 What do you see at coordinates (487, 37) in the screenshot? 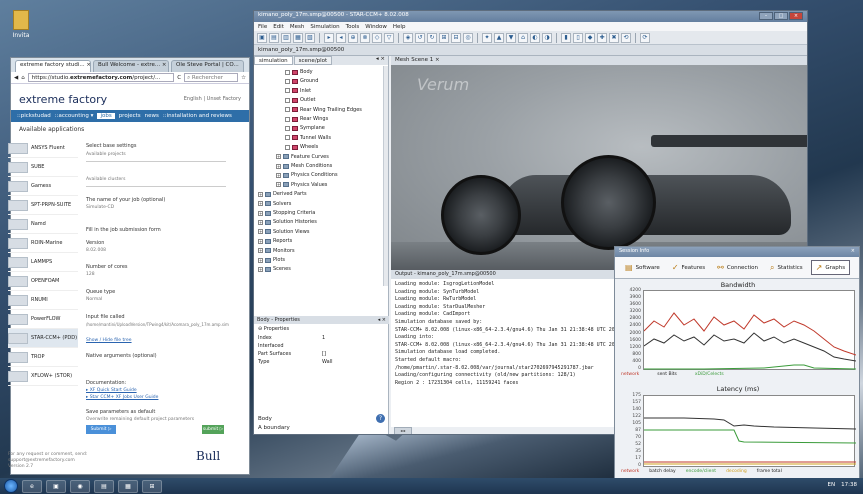
I see `toolbar-tool-icon: ✦` at bounding box center [487, 37].